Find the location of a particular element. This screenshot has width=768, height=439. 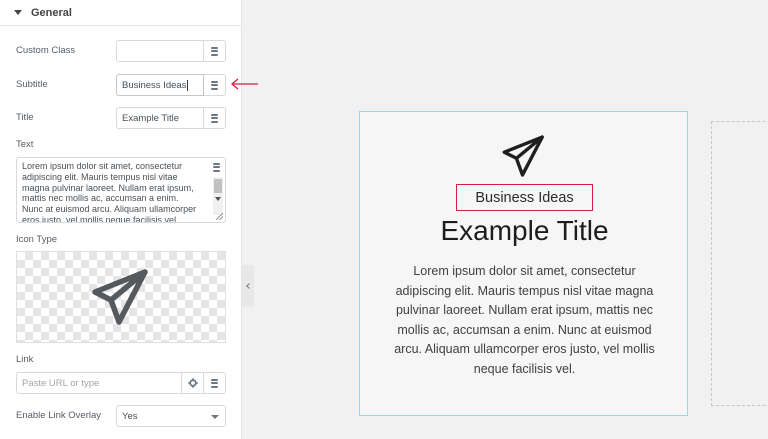

caret-down-icon is located at coordinates (18, 12).